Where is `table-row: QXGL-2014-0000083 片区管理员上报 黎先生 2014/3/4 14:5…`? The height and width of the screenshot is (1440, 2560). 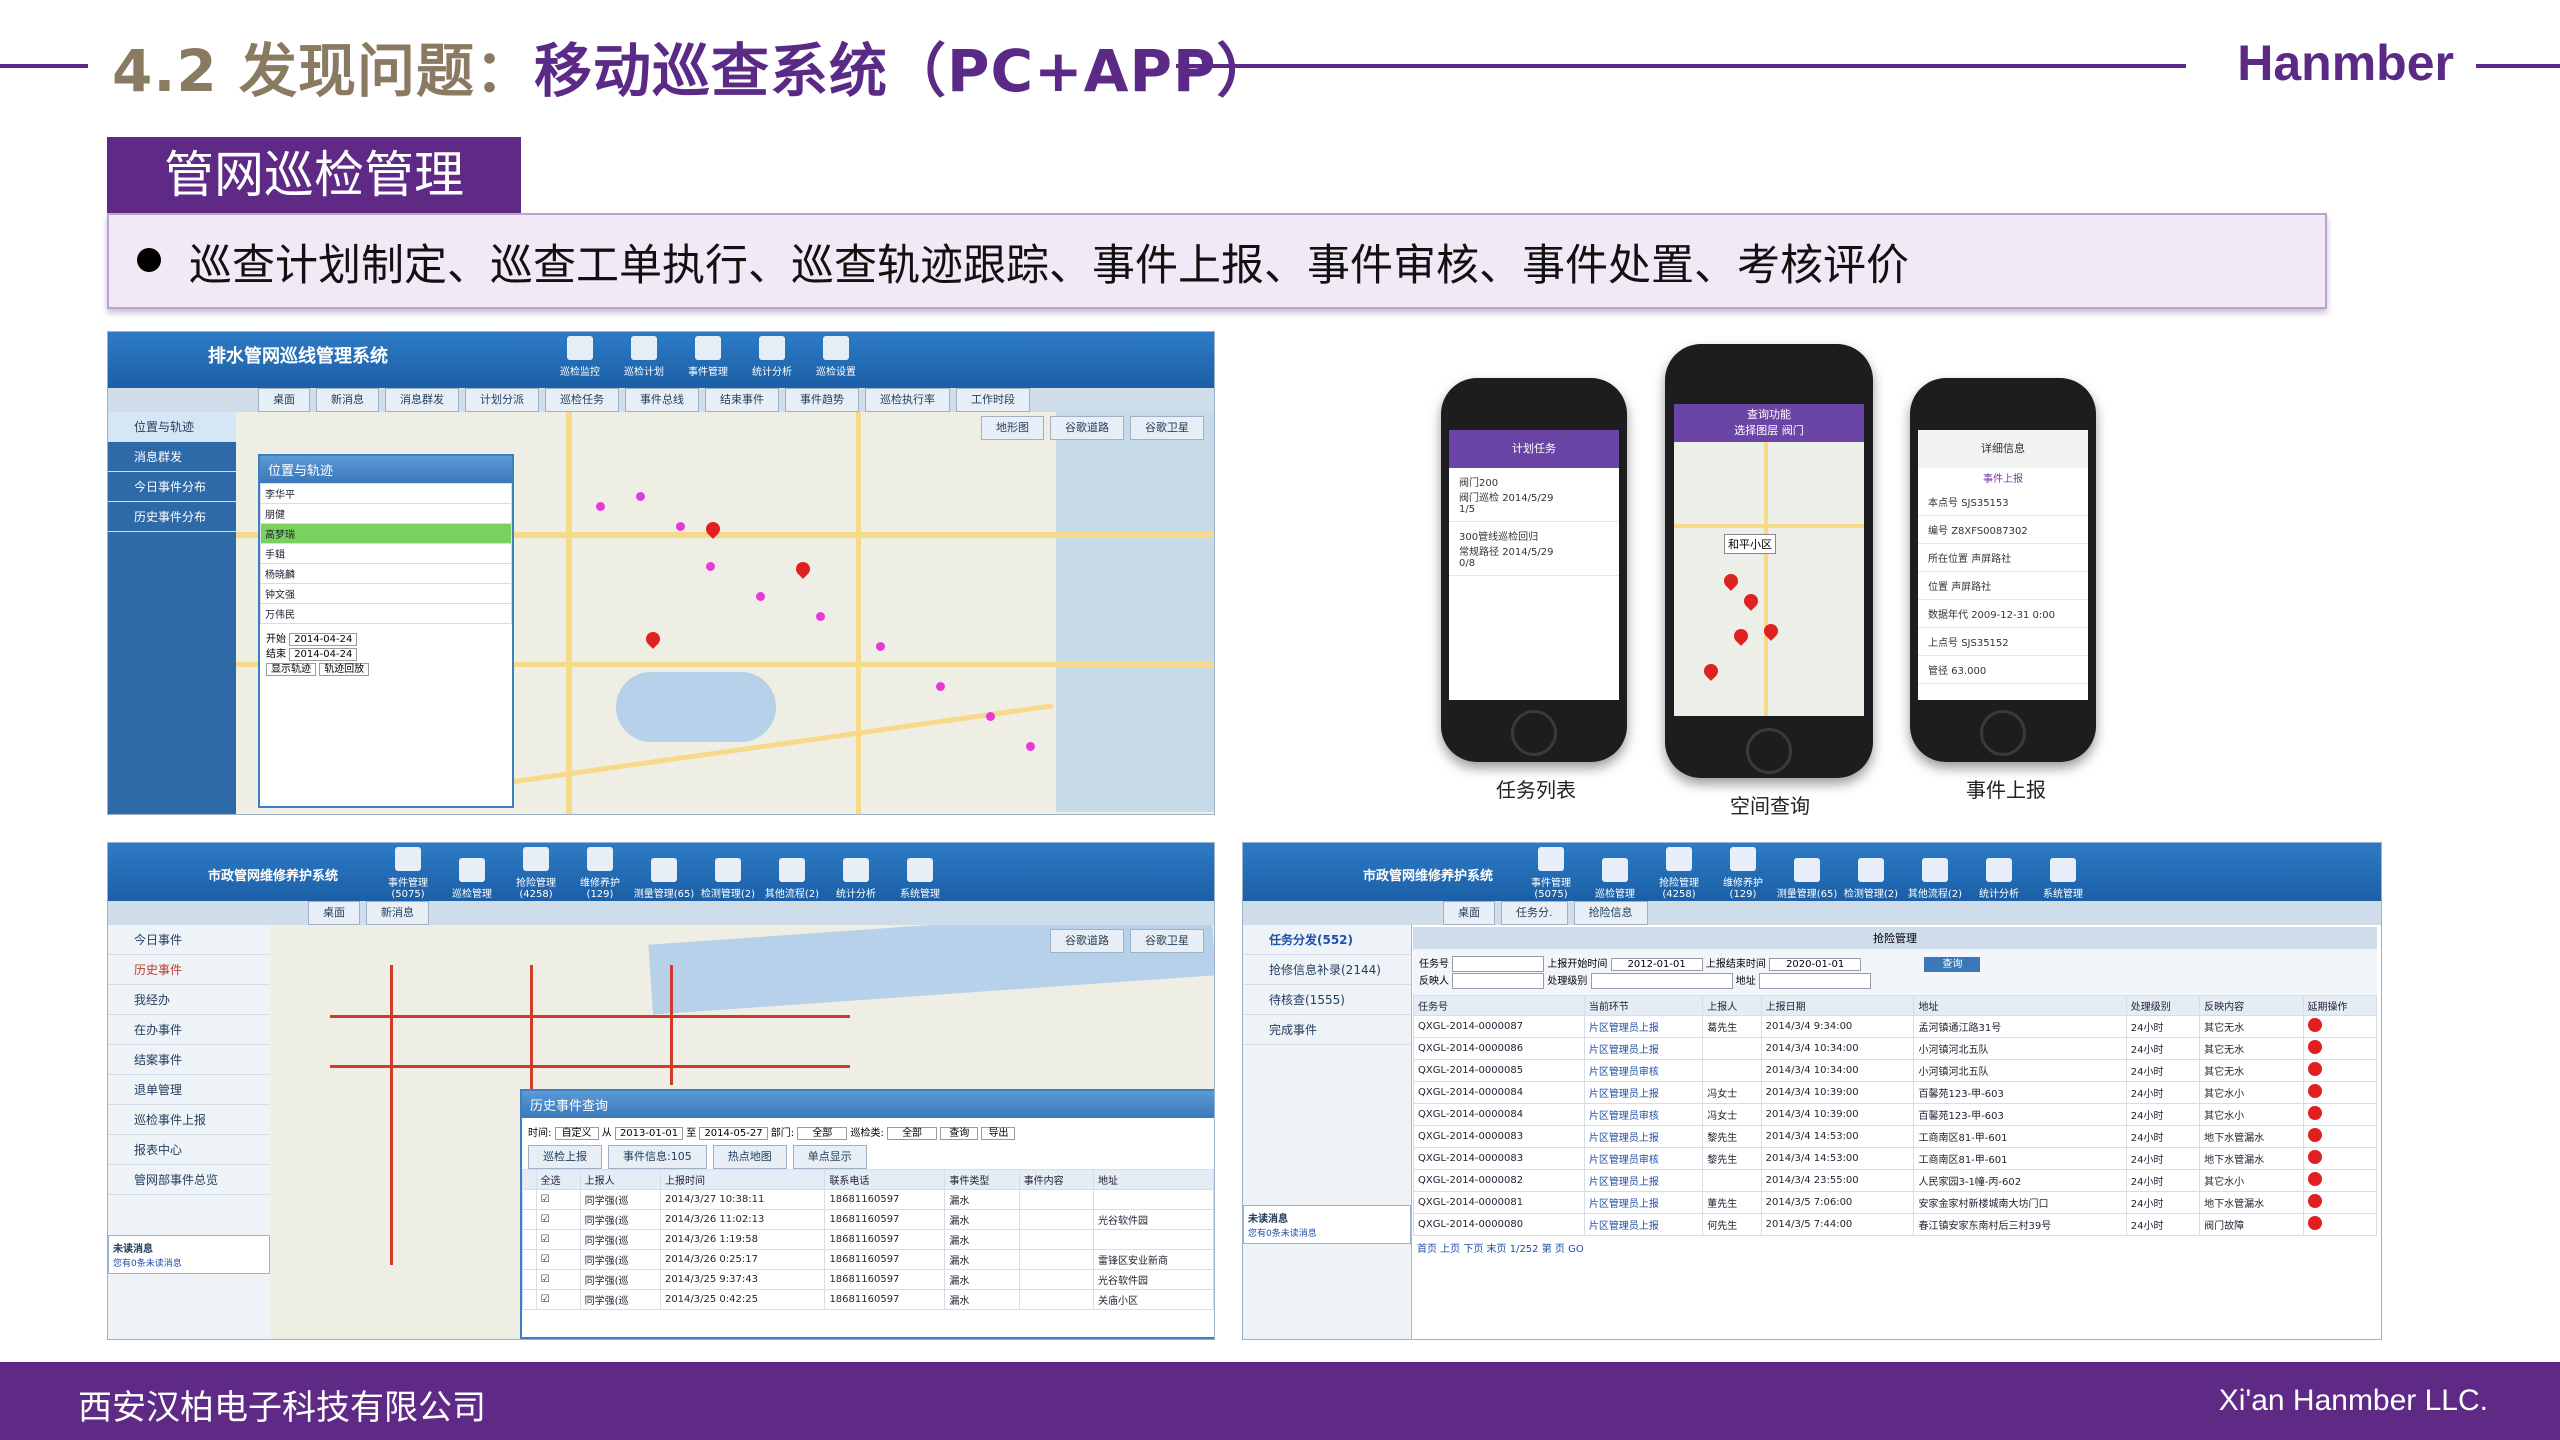
table-row: QXGL-2014-0000083 片区管理员上报 黎先生 2014/3/4 14:5… is located at coordinates (1895, 1136).